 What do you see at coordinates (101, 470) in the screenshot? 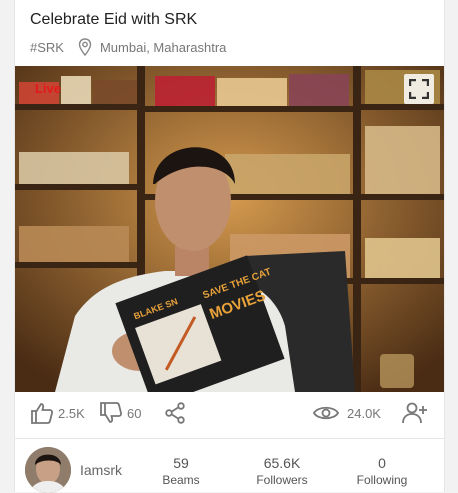
I see `username: Iamsrk` at bounding box center [101, 470].